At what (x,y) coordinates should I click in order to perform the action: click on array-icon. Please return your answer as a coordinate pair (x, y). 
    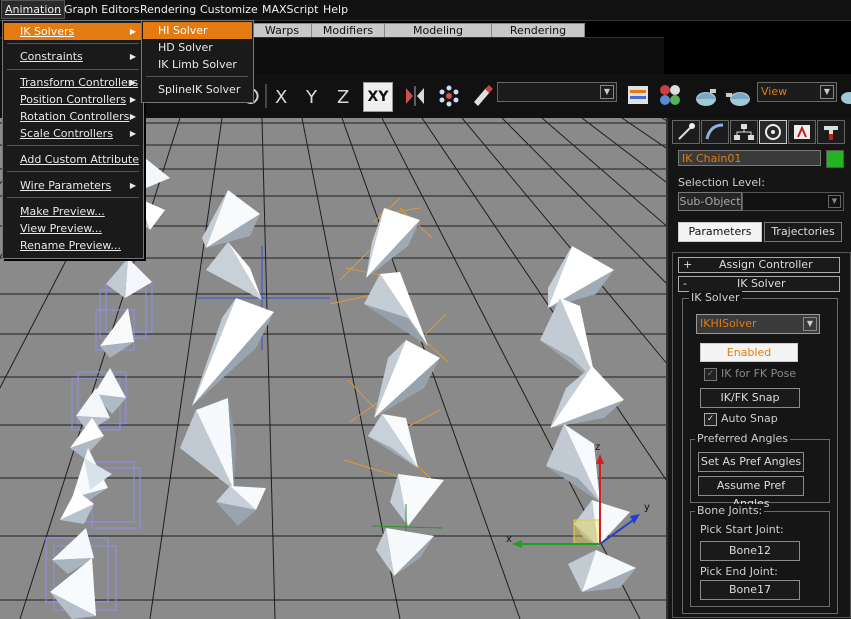
    Looking at the image, I should click on (449, 96).